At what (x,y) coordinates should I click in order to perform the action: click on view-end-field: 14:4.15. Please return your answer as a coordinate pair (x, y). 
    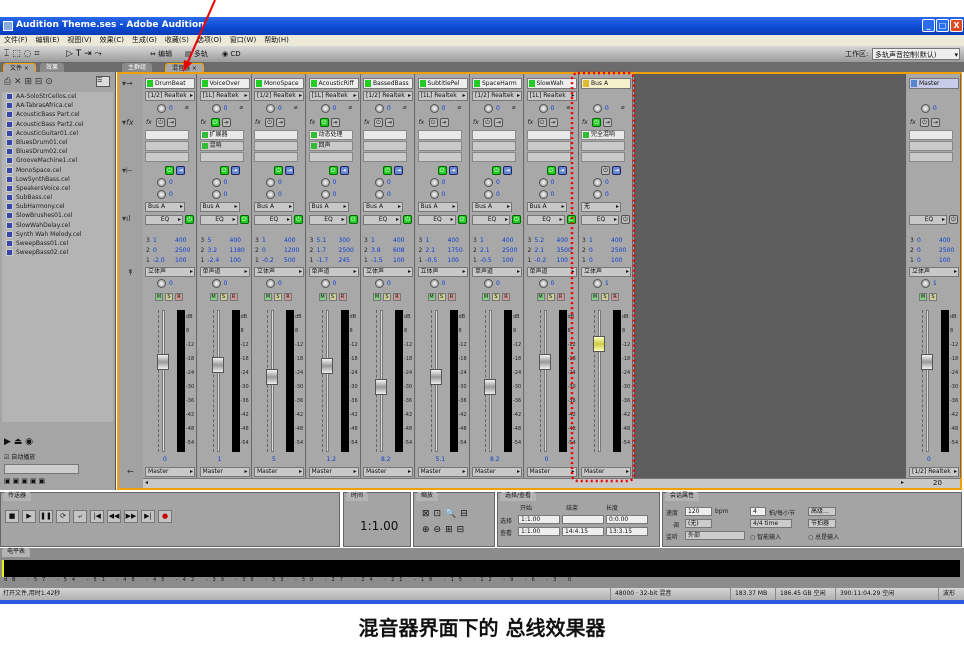
    Looking at the image, I should click on (583, 531).